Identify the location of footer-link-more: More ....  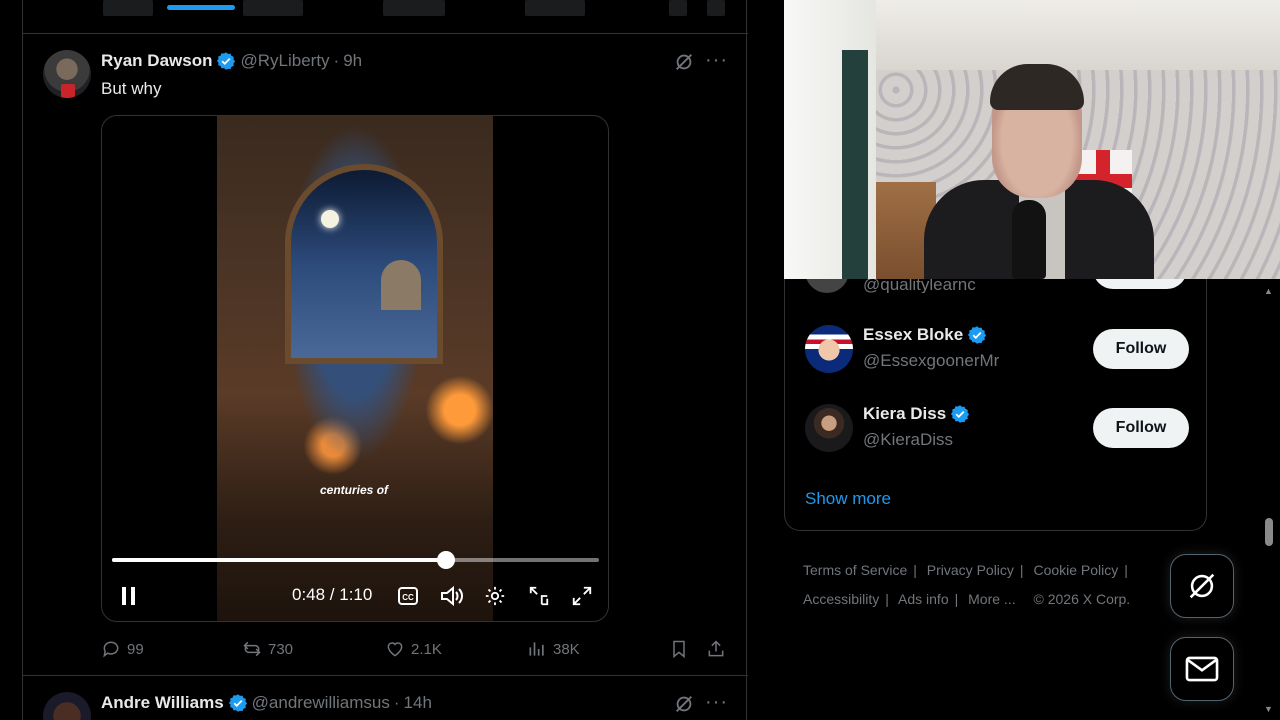
(991, 599).